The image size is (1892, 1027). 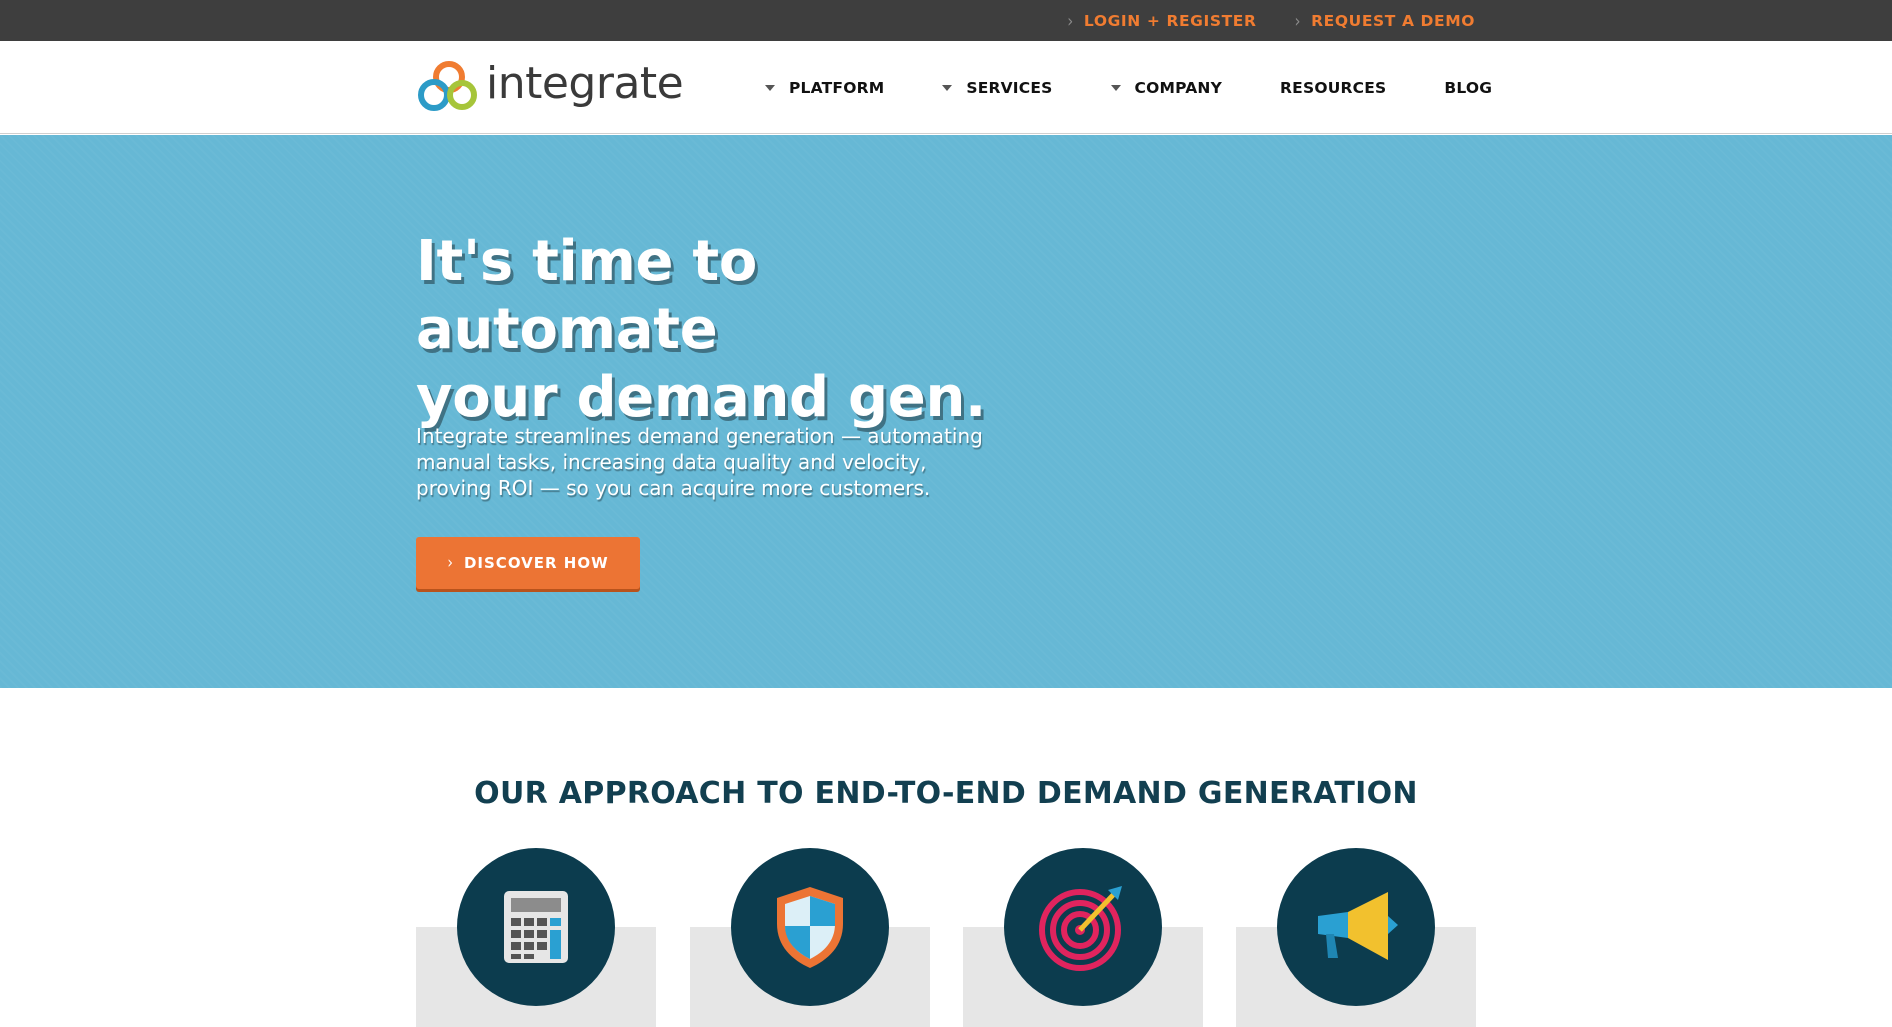 I want to click on discover-how-button: › DISCOVER HOW, so click(x=528, y=563).